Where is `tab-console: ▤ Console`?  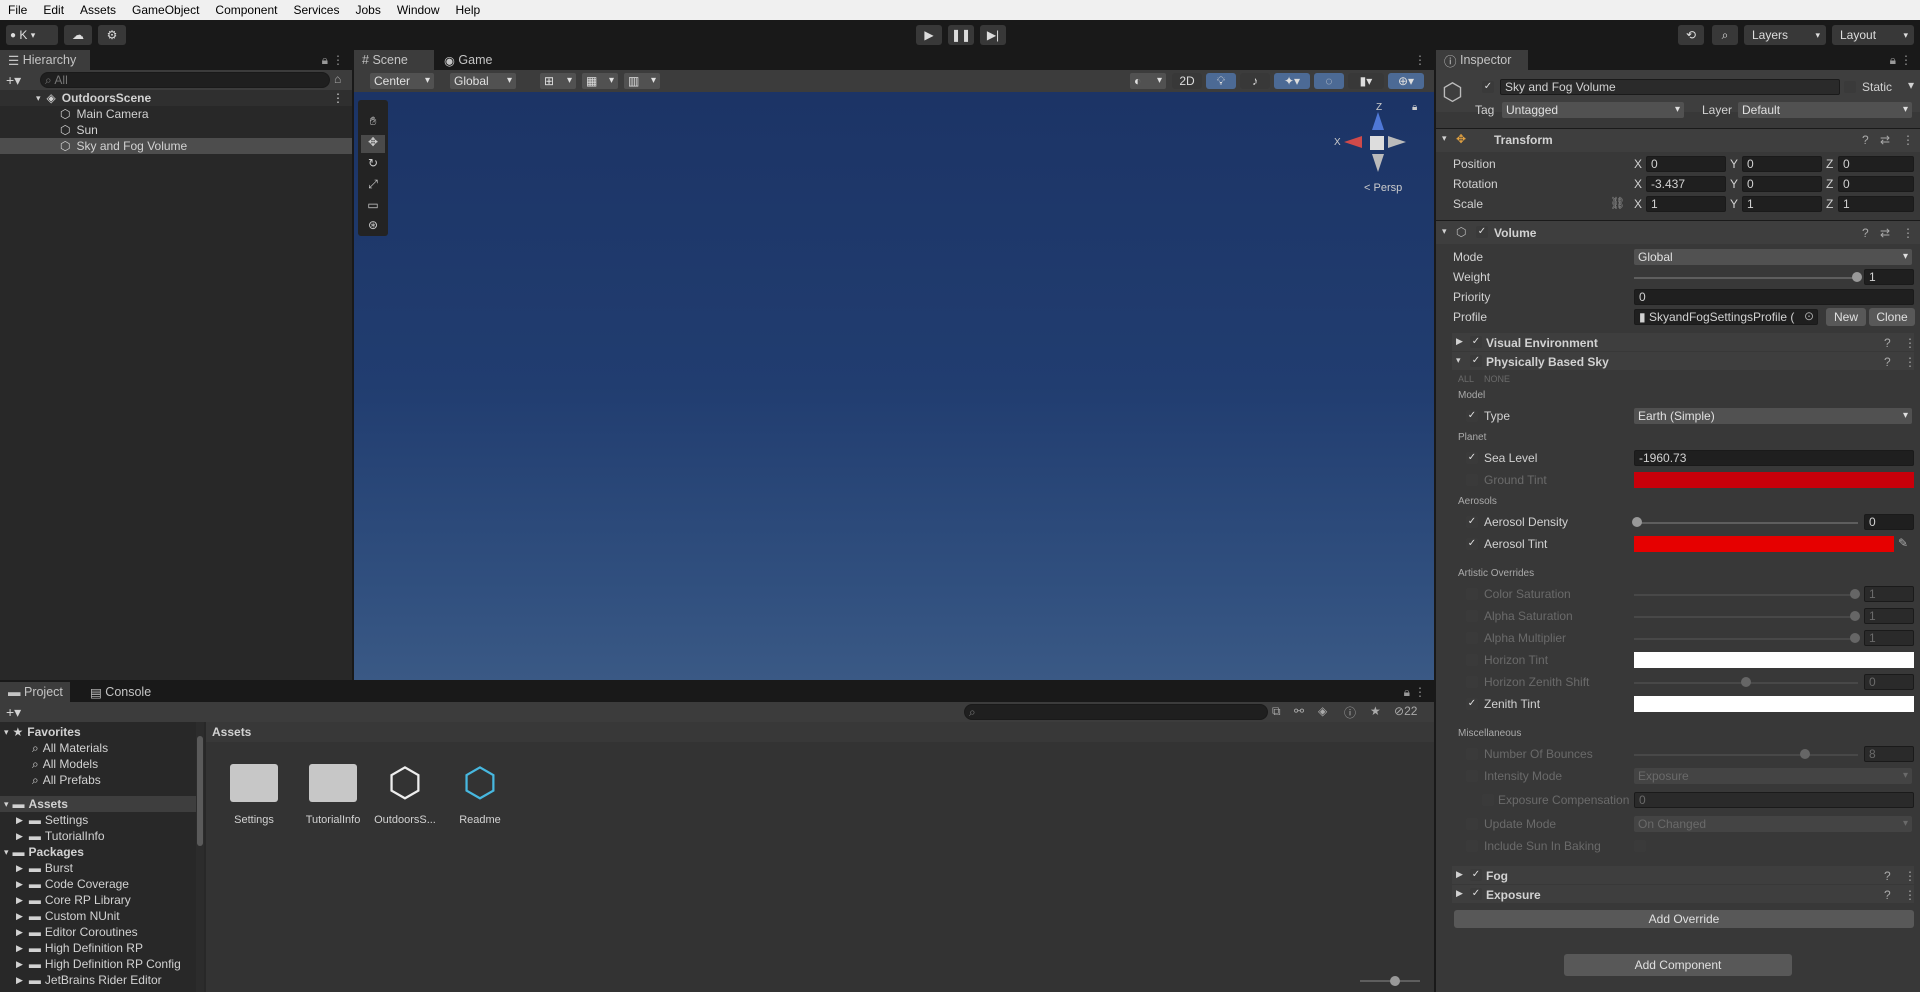
tab-console: ▤ Console is located at coordinates (122, 692).